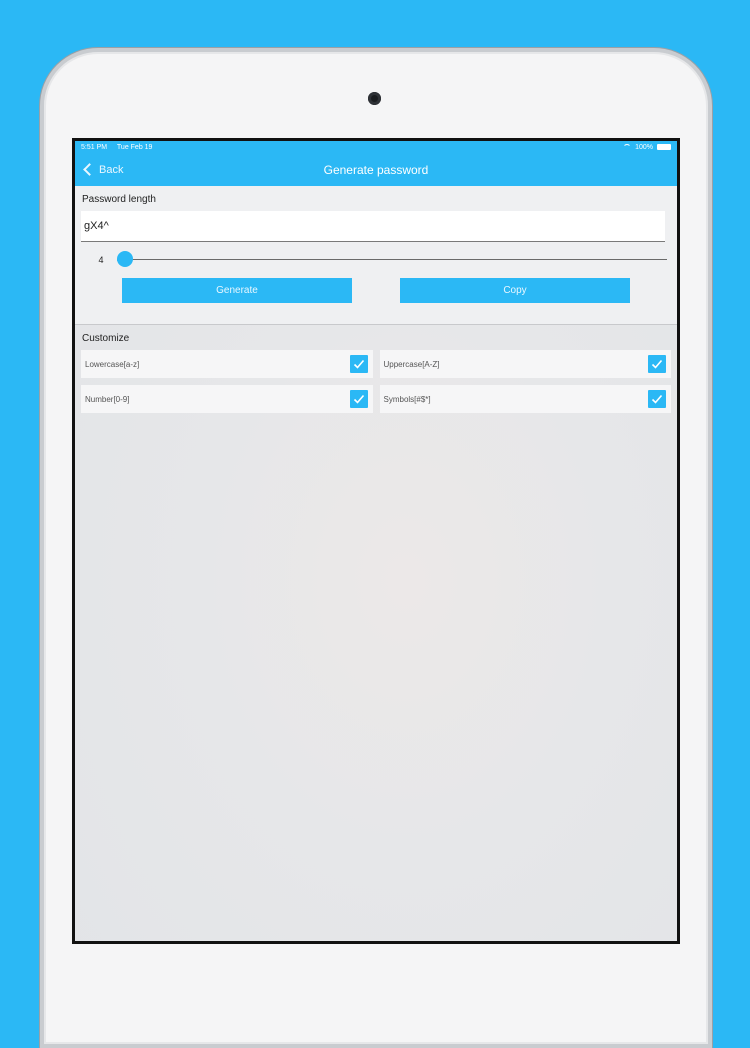  I want to click on back-label: Back, so click(111, 169).